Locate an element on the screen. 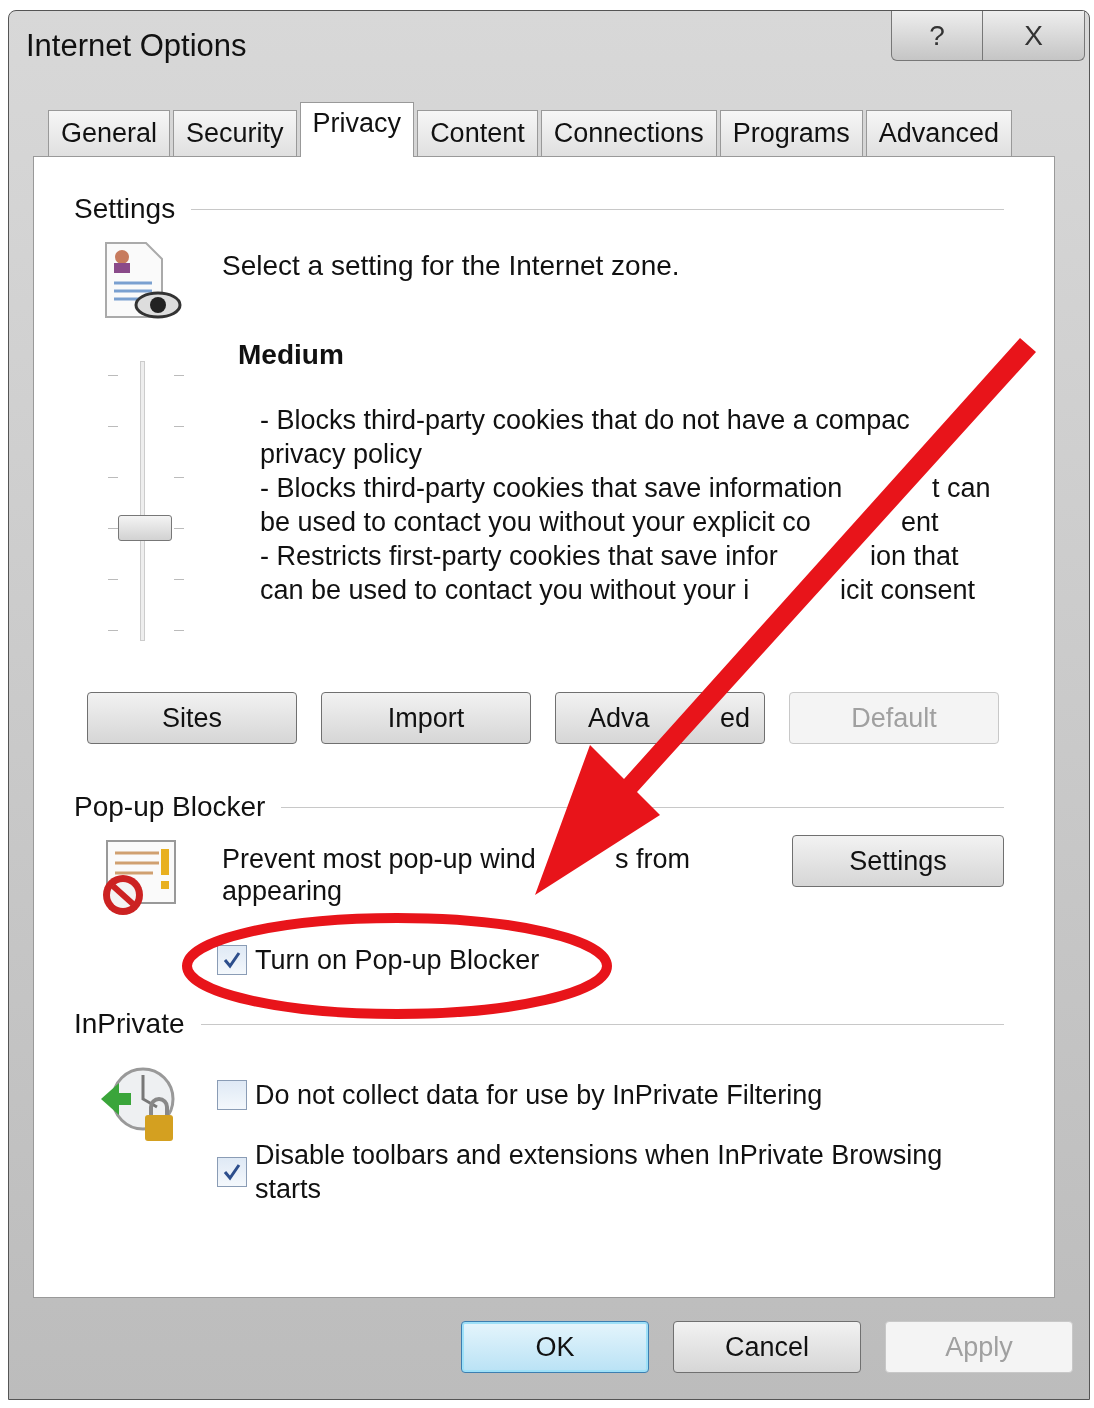 The height and width of the screenshot is (1408, 1094). tab: Privacy is located at coordinates (357, 129).